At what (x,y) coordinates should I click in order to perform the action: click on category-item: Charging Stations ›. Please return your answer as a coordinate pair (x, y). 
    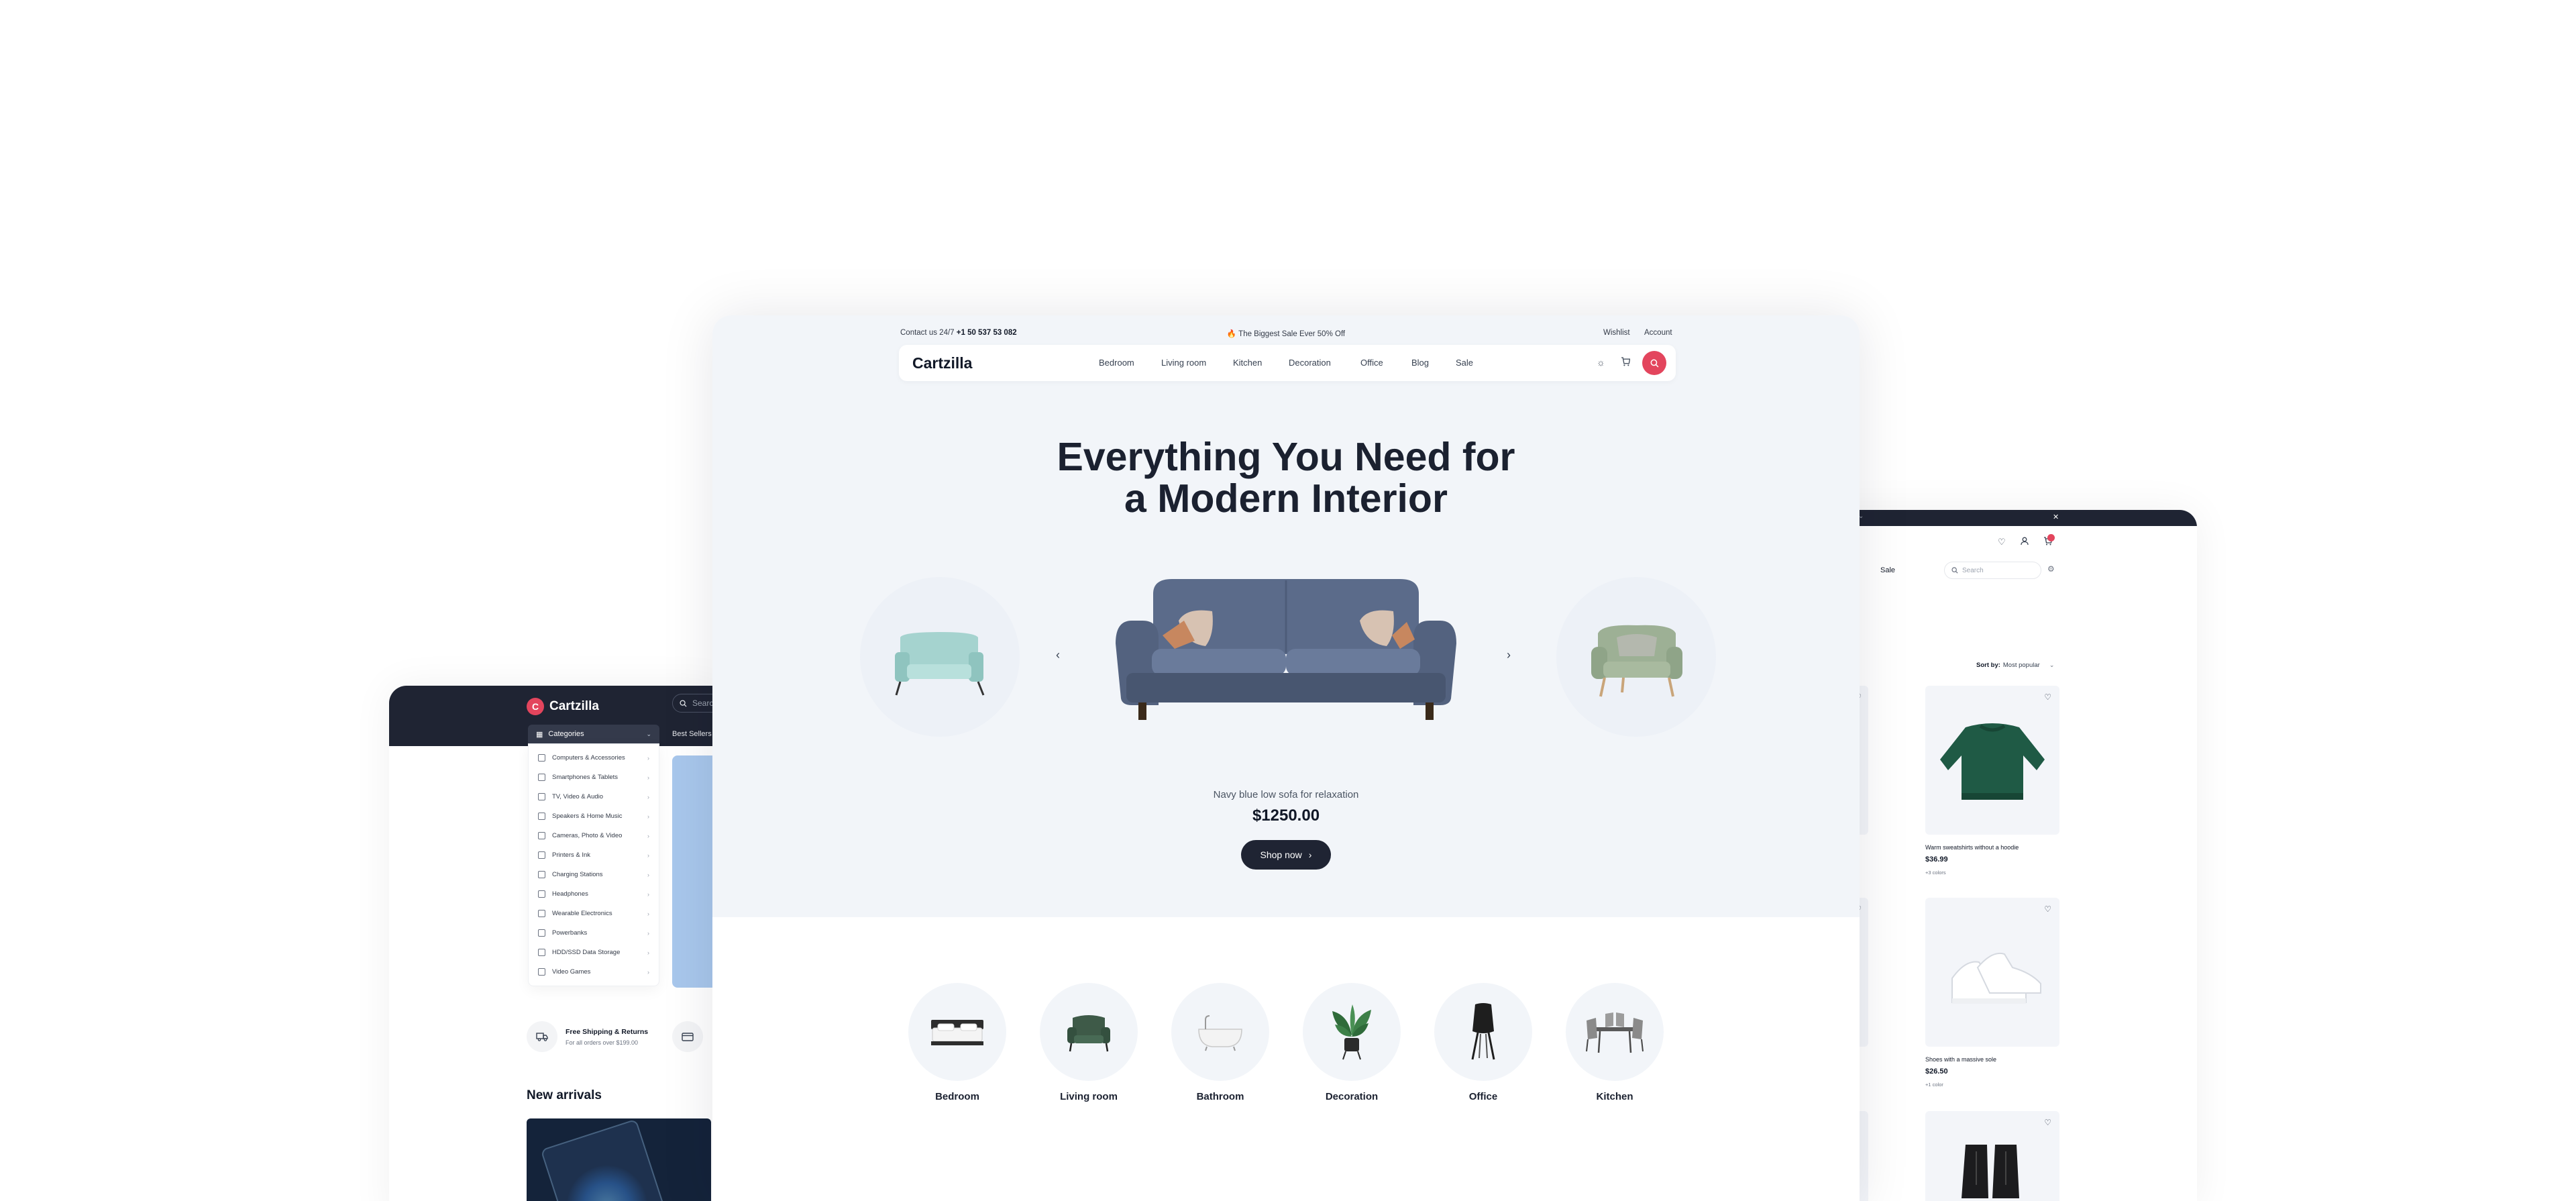
    Looking at the image, I should click on (594, 874).